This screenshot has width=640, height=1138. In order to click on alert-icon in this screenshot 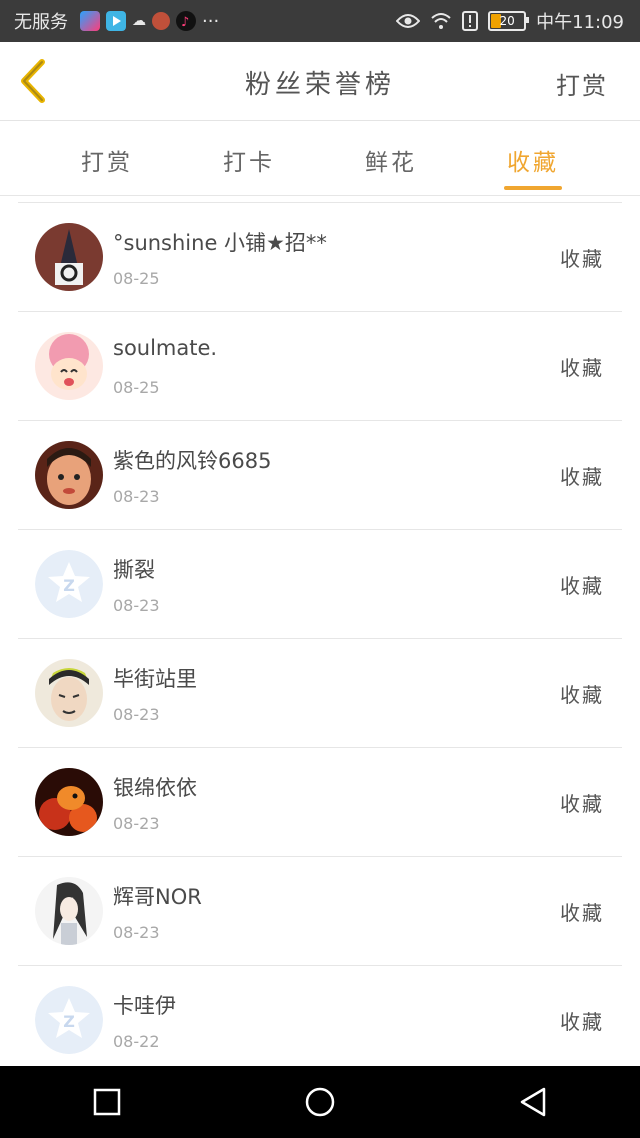, I will do `click(470, 21)`.